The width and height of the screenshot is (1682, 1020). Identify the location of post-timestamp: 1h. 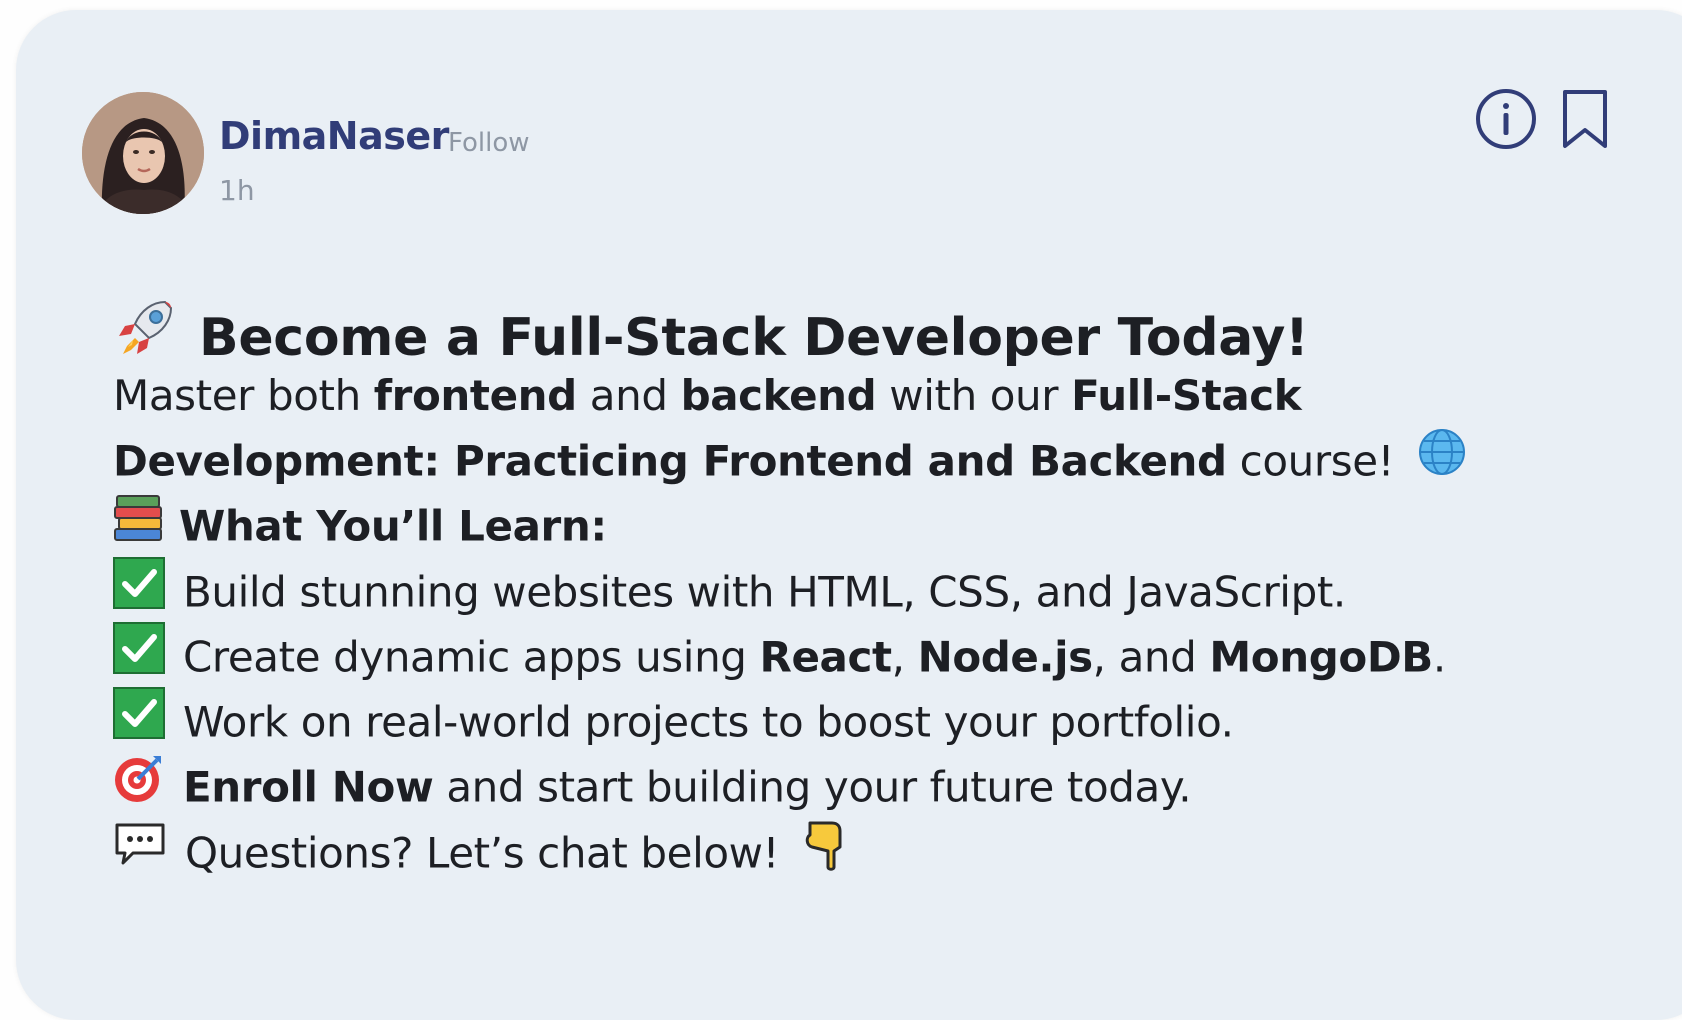
(237, 190).